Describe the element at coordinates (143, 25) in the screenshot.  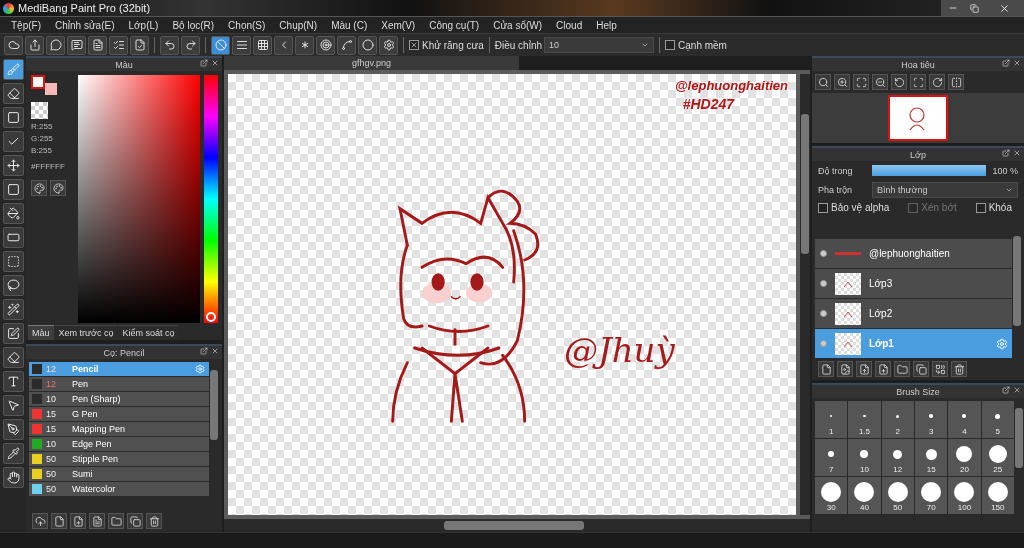
I see `menu-item: Lớp(L)` at that location.